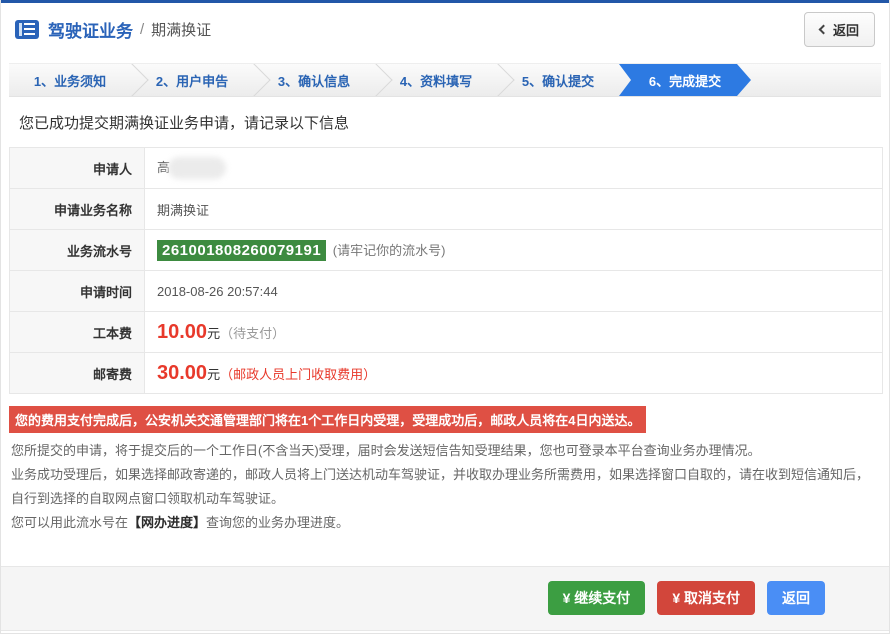  Describe the element at coordinates (445, 598) in the screenshot. I see `footer-action-bar: ¥ 继续支付 ¥ 取消支付 返回` at that location.